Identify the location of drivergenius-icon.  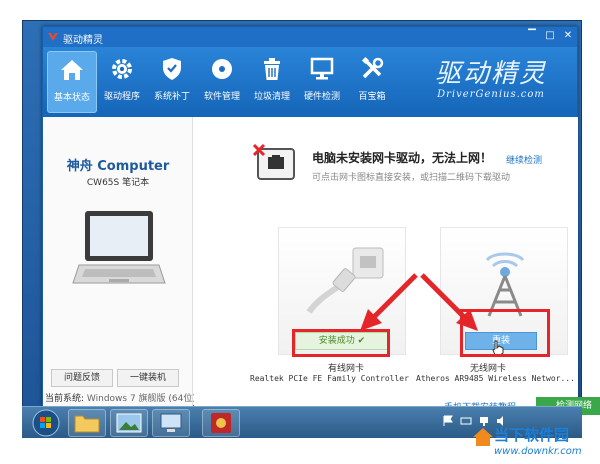
(221, 423).